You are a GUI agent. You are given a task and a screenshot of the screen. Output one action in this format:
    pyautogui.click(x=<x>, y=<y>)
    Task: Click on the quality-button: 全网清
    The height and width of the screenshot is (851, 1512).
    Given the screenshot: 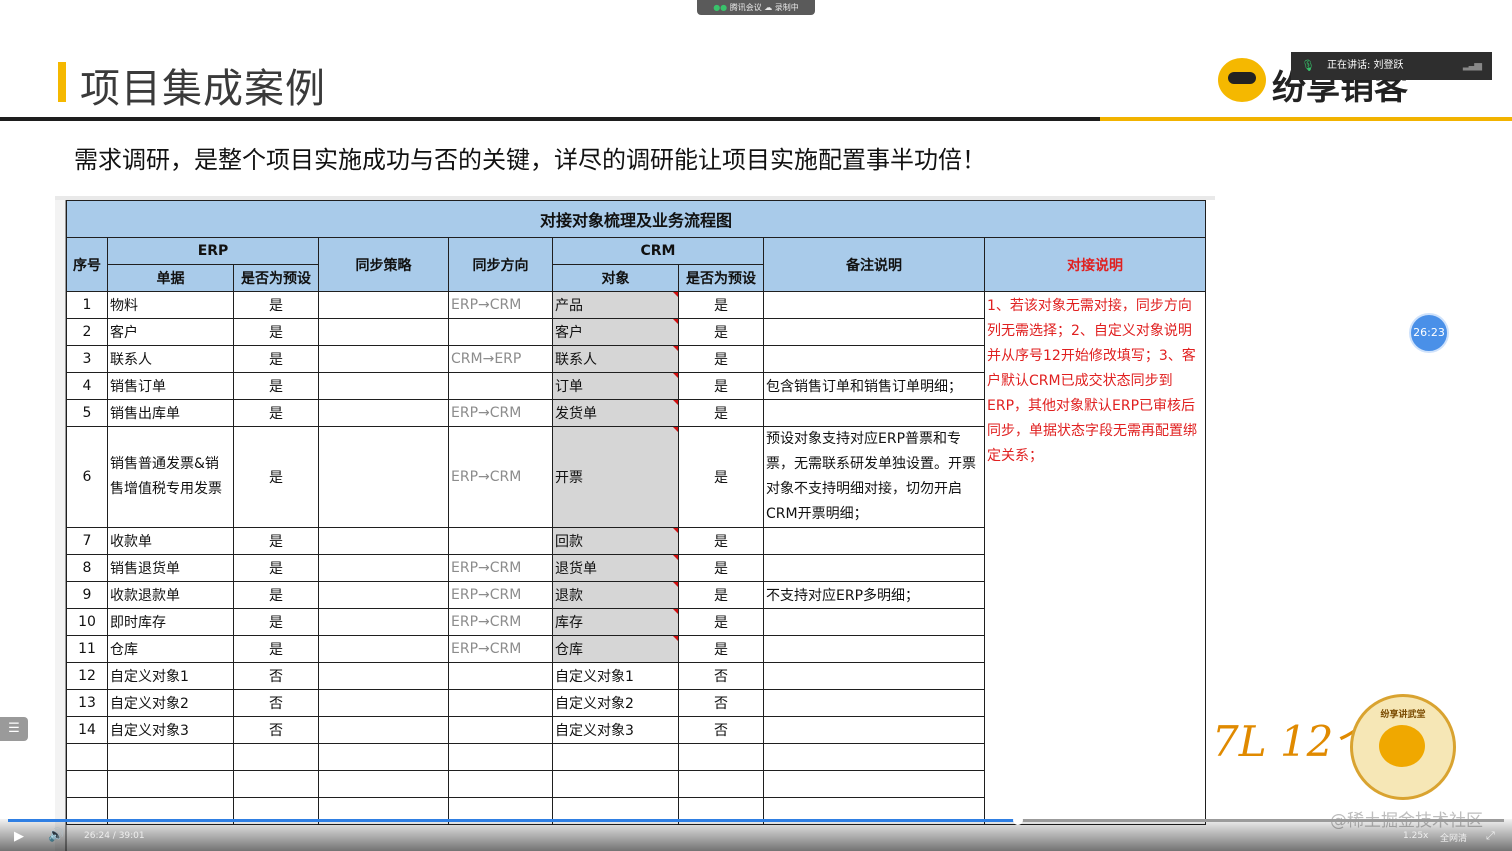 What is the action you would take?
    pyautogui.click(x=1453, y=837)
    